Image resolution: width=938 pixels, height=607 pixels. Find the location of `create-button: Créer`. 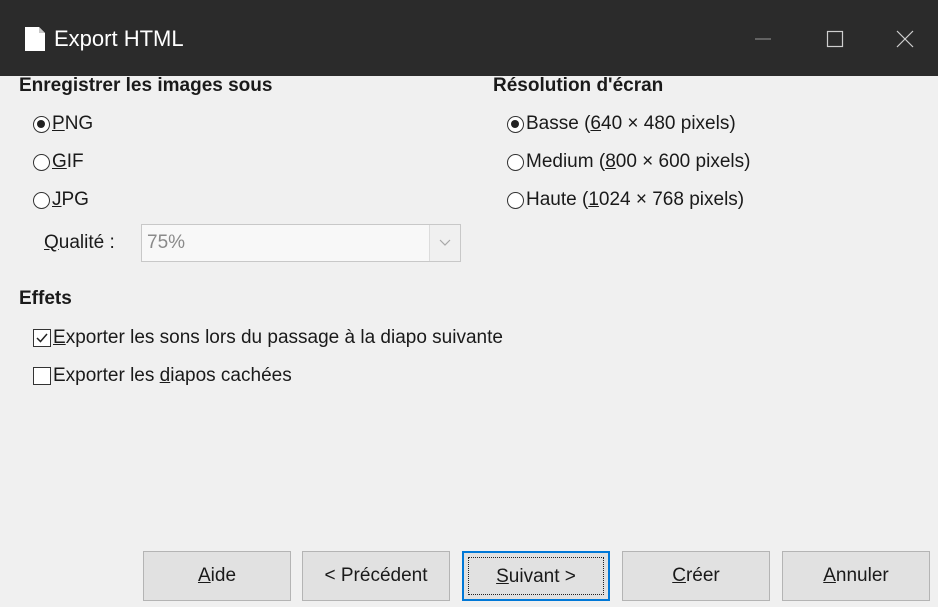

create-button: Créer is located at coordinates (696, 576).